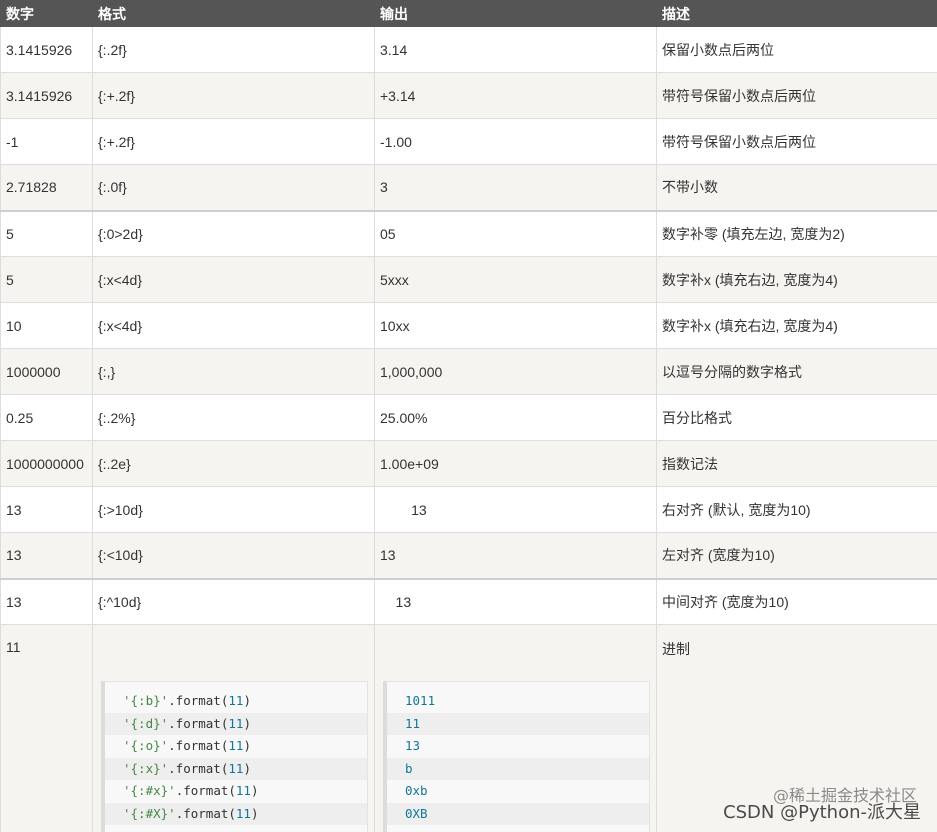  I want to click on cell-description: 数字补零 (填充左边, 宽度为2), so click(796, 233).